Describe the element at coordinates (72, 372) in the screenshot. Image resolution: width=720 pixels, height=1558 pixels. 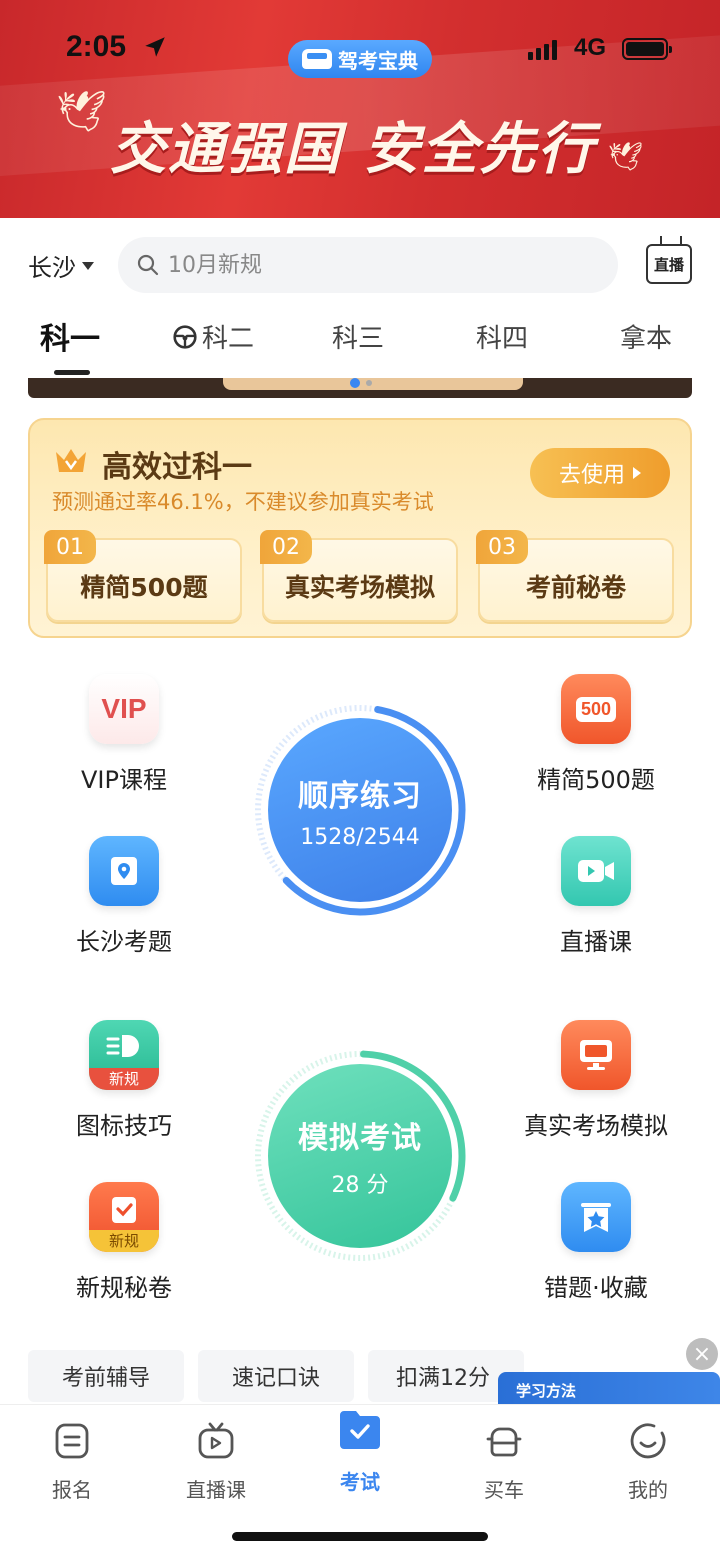
I see `active-tab-indicator` at that location.